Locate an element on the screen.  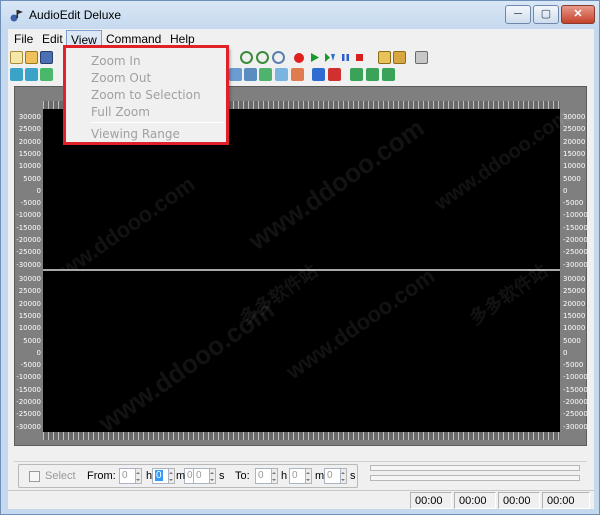
from-min-field: 0 is located at coordinates (127, 476).